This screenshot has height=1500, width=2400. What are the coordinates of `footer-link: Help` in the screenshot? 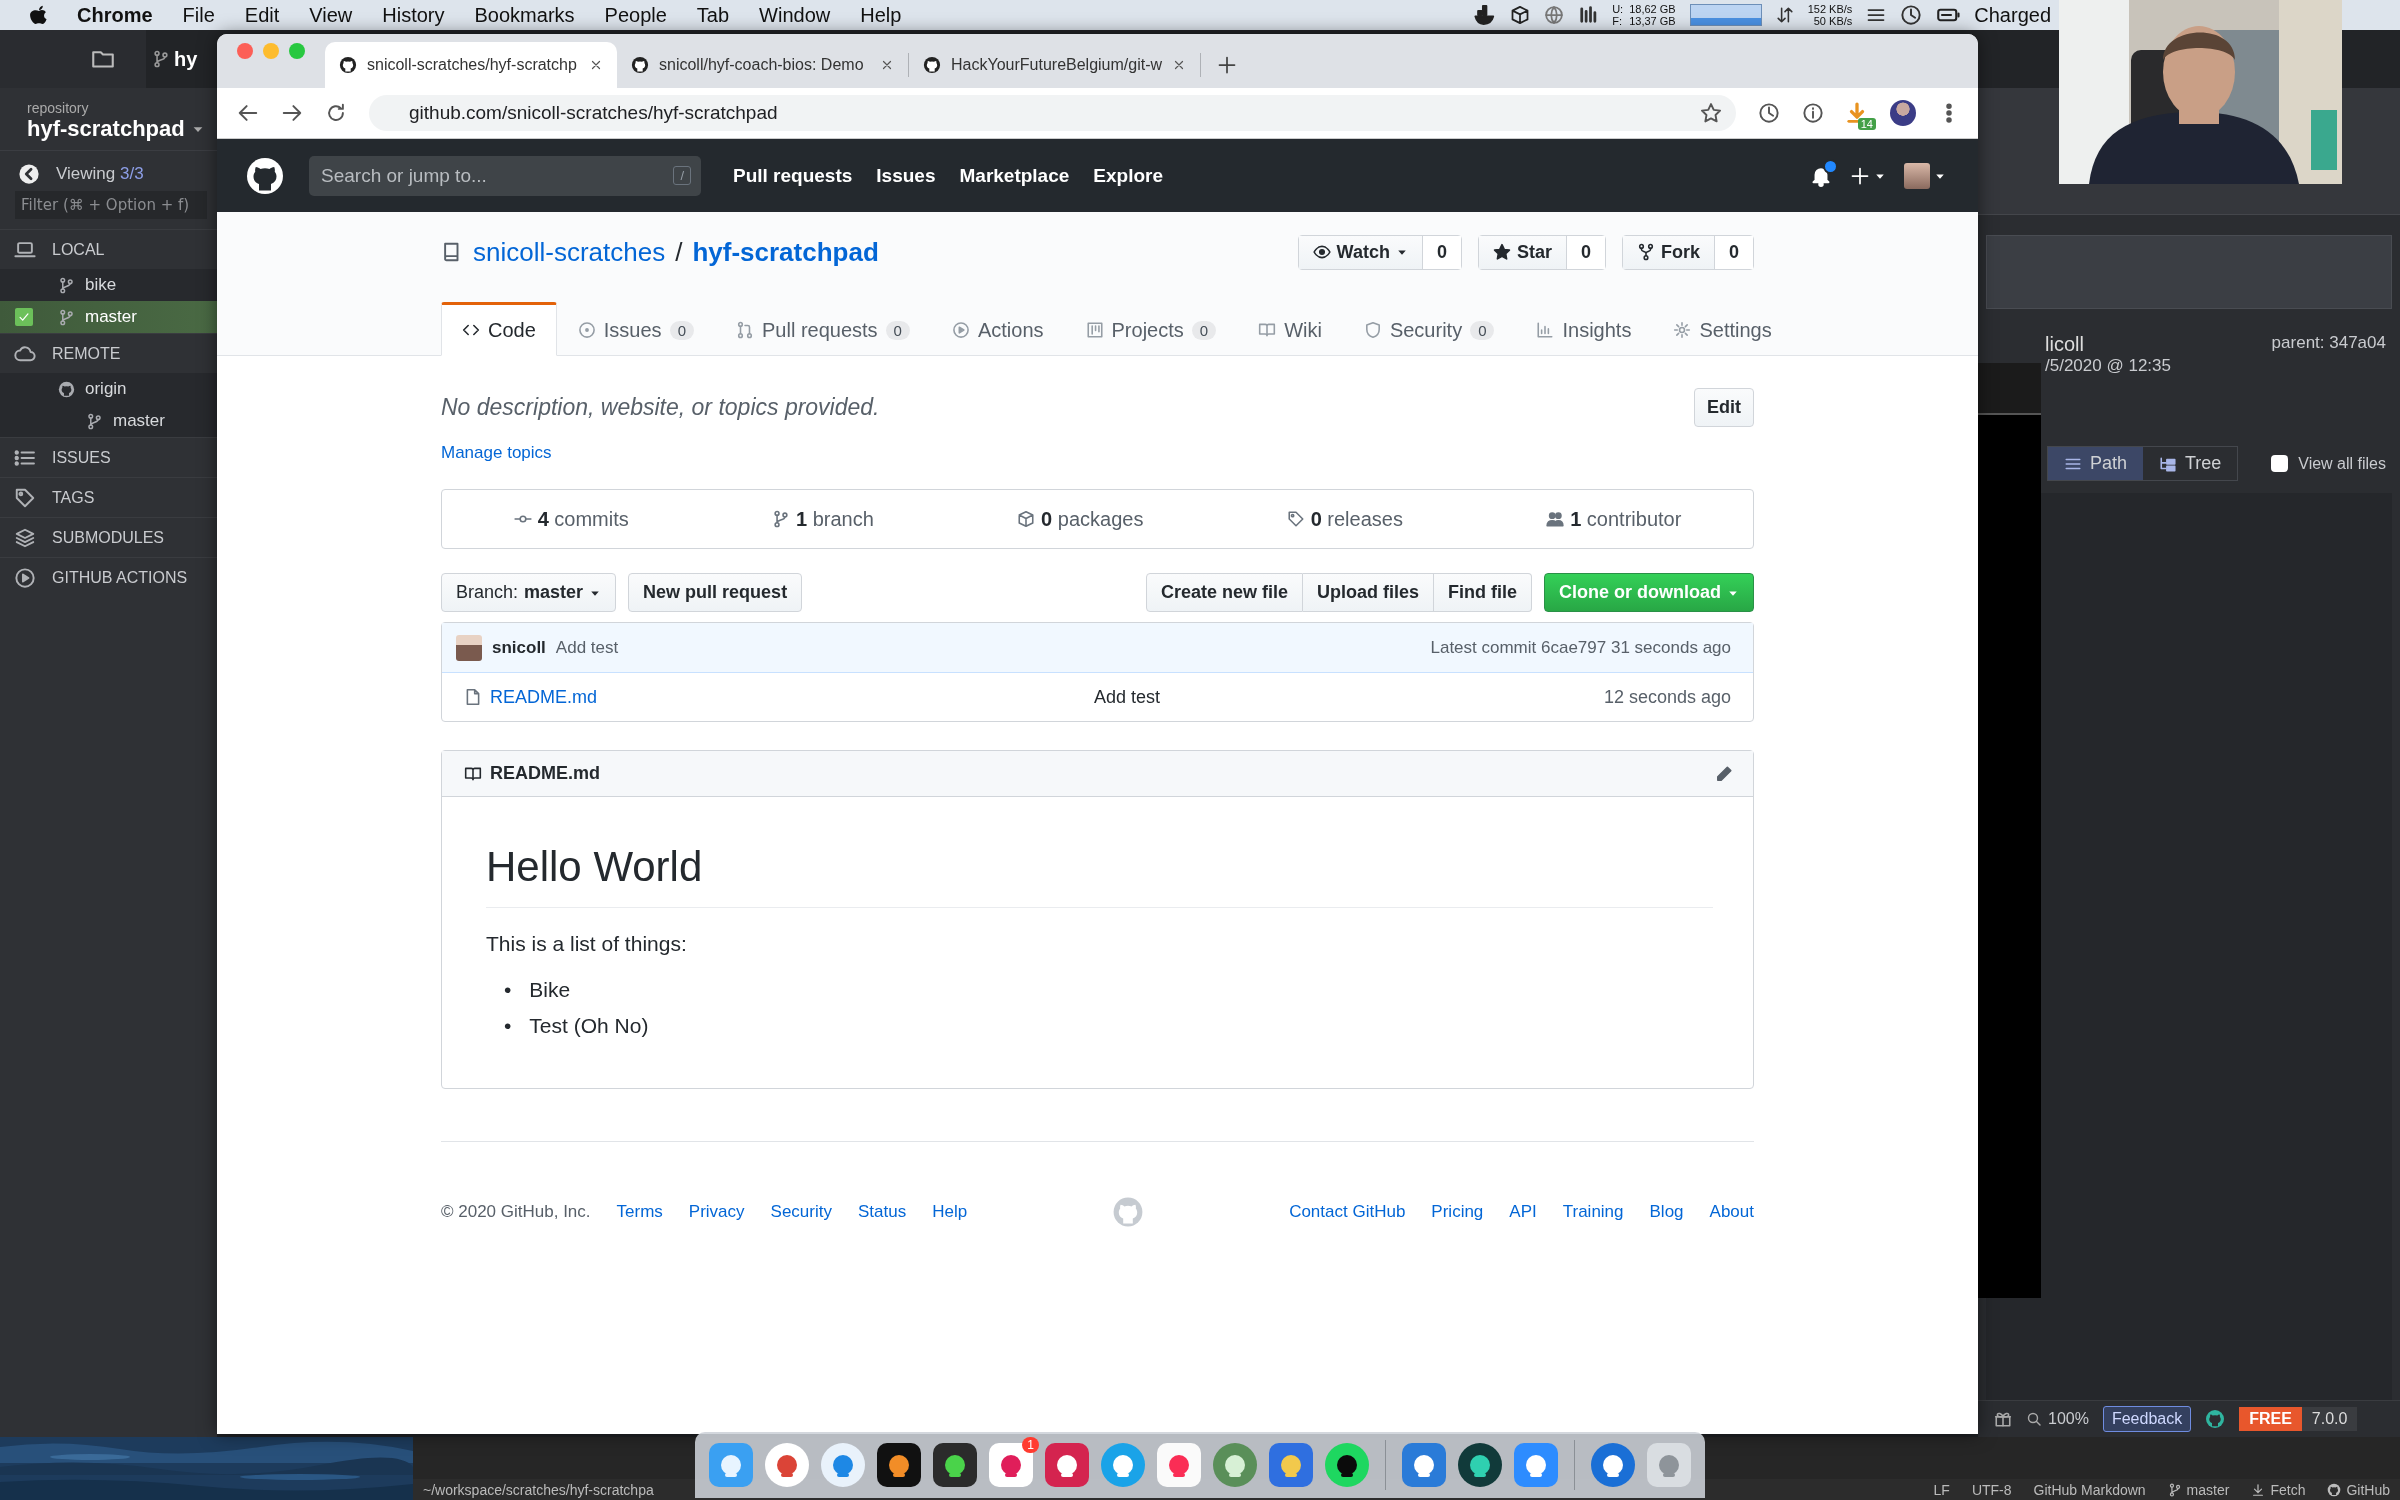 It's located at (950, 1212).